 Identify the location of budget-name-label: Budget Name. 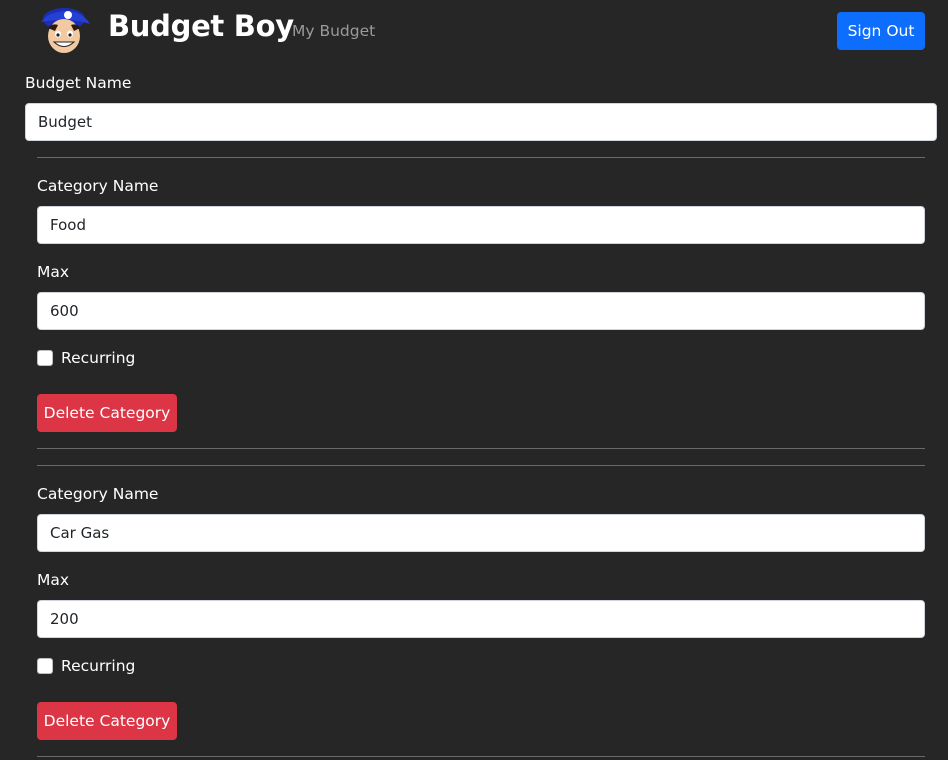
(78, 83).